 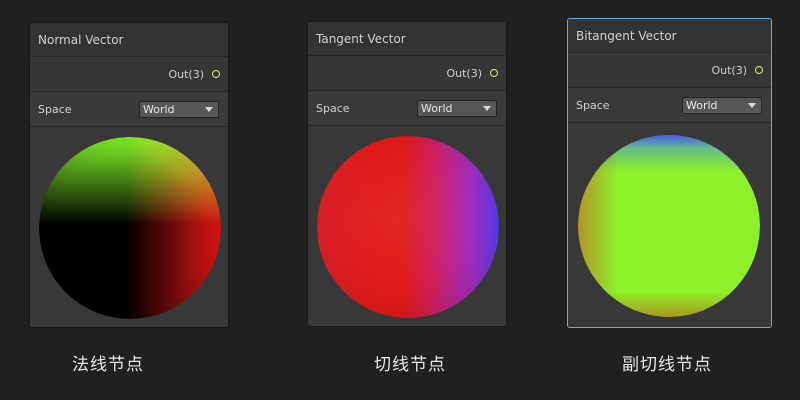 What do you see at coordinates (667, 365) in the screenshot?
I see `bitangent-node-caption: 副切线节点` at bounding box center [667, 365].